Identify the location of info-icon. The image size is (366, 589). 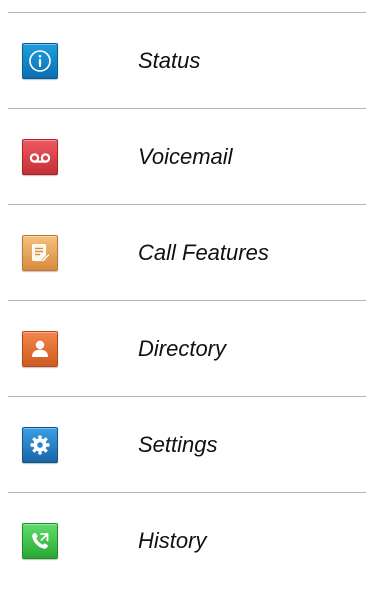
(40, 60).